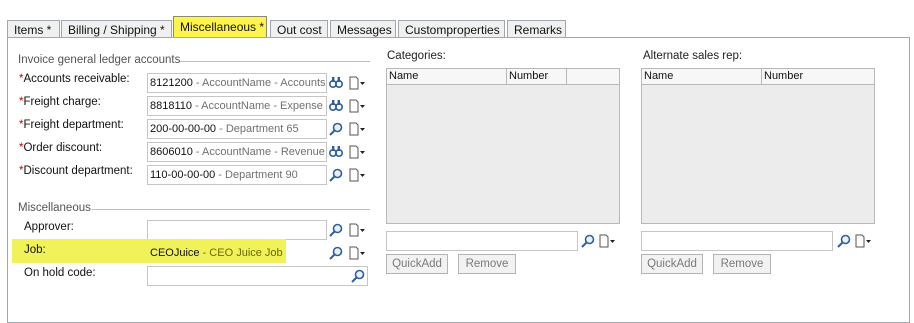 This screenshot has width=914, height=323. I want to click on tab-label: Messages, so click(364, 30).